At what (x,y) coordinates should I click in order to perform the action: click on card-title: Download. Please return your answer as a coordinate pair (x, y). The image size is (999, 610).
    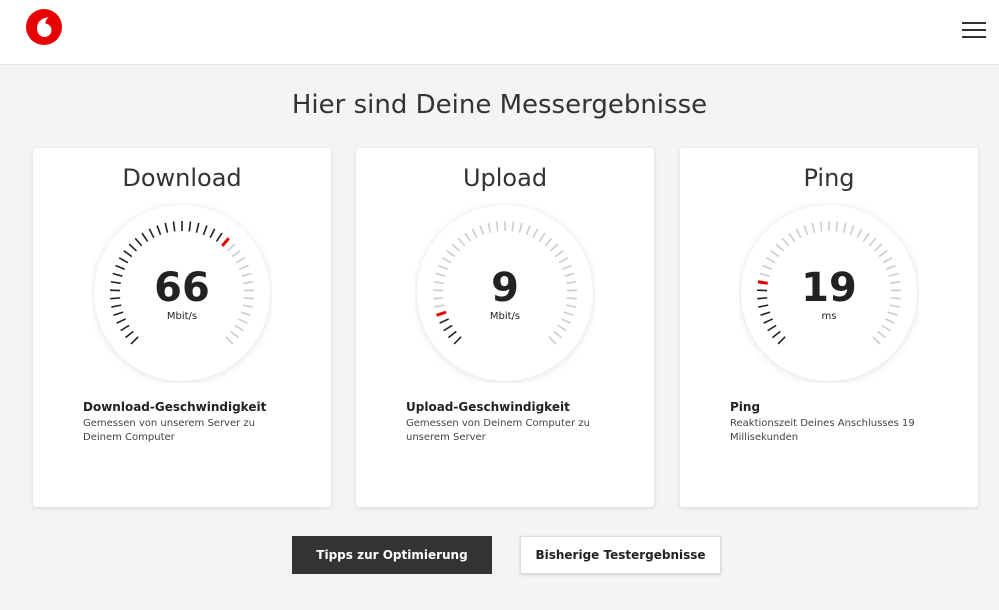
    Looking at the image, I should click on (182, 178).